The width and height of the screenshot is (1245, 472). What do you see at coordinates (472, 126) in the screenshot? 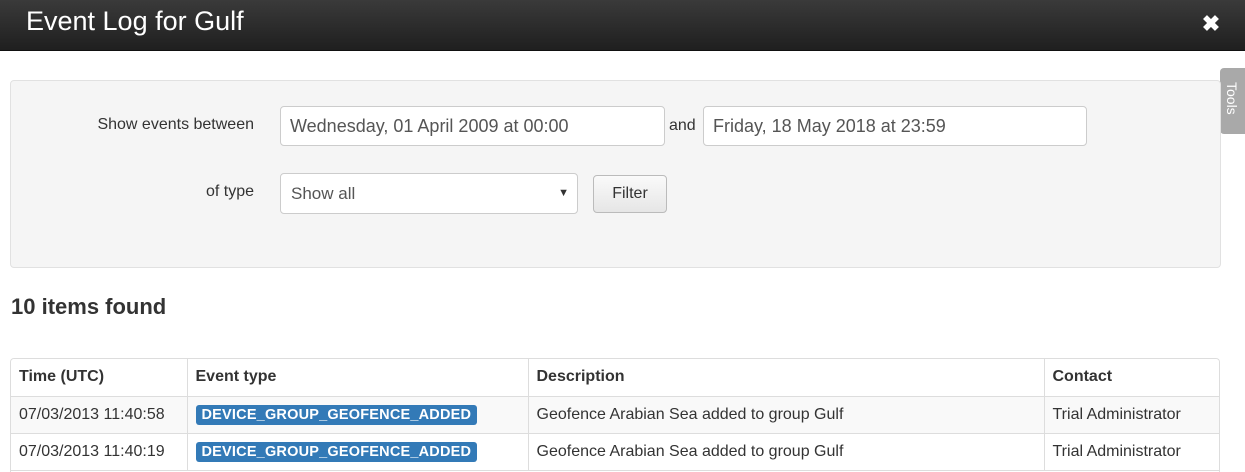
I see `start-date-field: Wednesday, 01 April 2009 at 00:00` at bounding box center [472, 126].